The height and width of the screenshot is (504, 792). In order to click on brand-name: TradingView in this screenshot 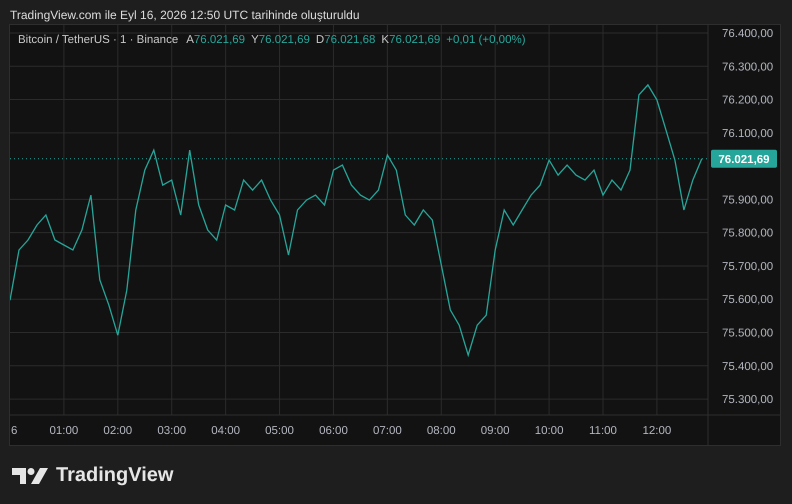, I will do `click(115, 475)`.